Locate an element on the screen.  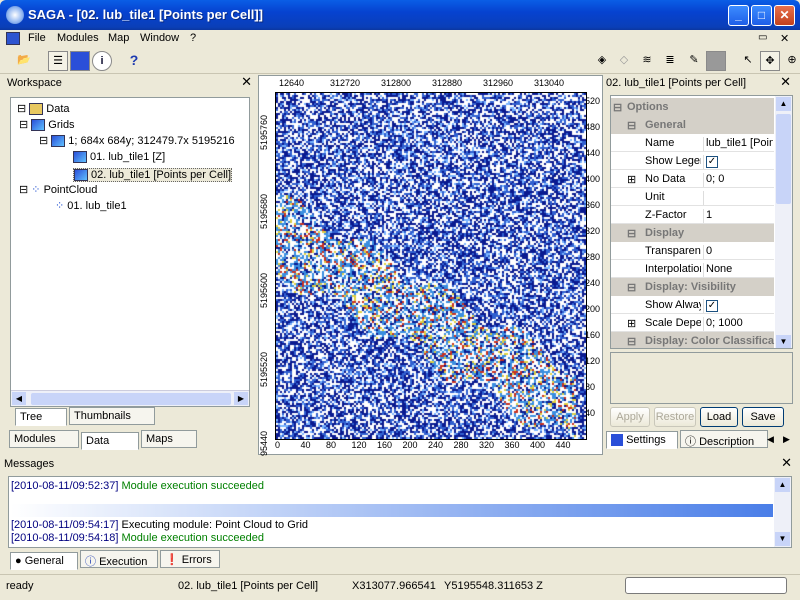
info-icon: i is located at coordinates (102, 61).